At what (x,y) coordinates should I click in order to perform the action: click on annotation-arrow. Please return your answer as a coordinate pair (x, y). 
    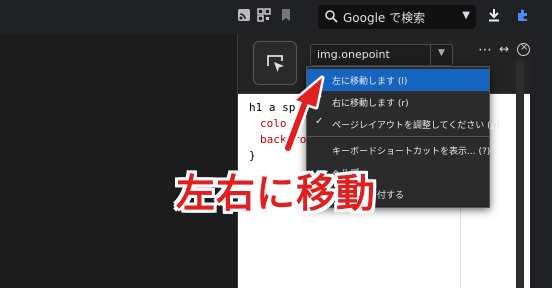
    Looking at the image, I should click on (303, 114).